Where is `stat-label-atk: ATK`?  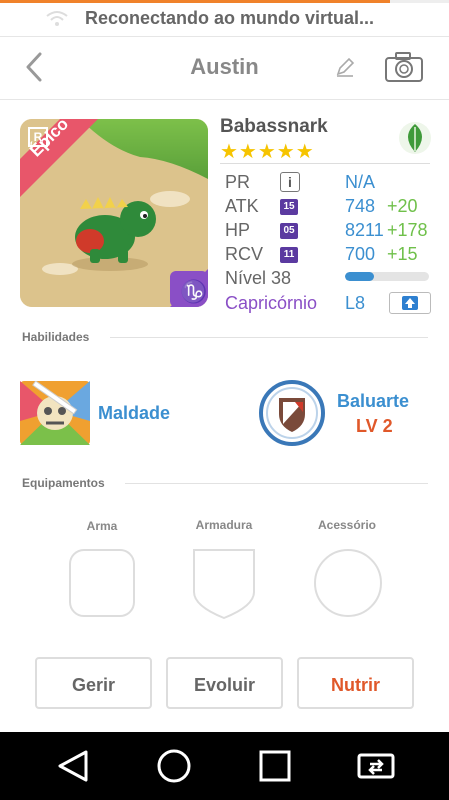 stat-label-atk: ATK is located at coordinates (242, 206).